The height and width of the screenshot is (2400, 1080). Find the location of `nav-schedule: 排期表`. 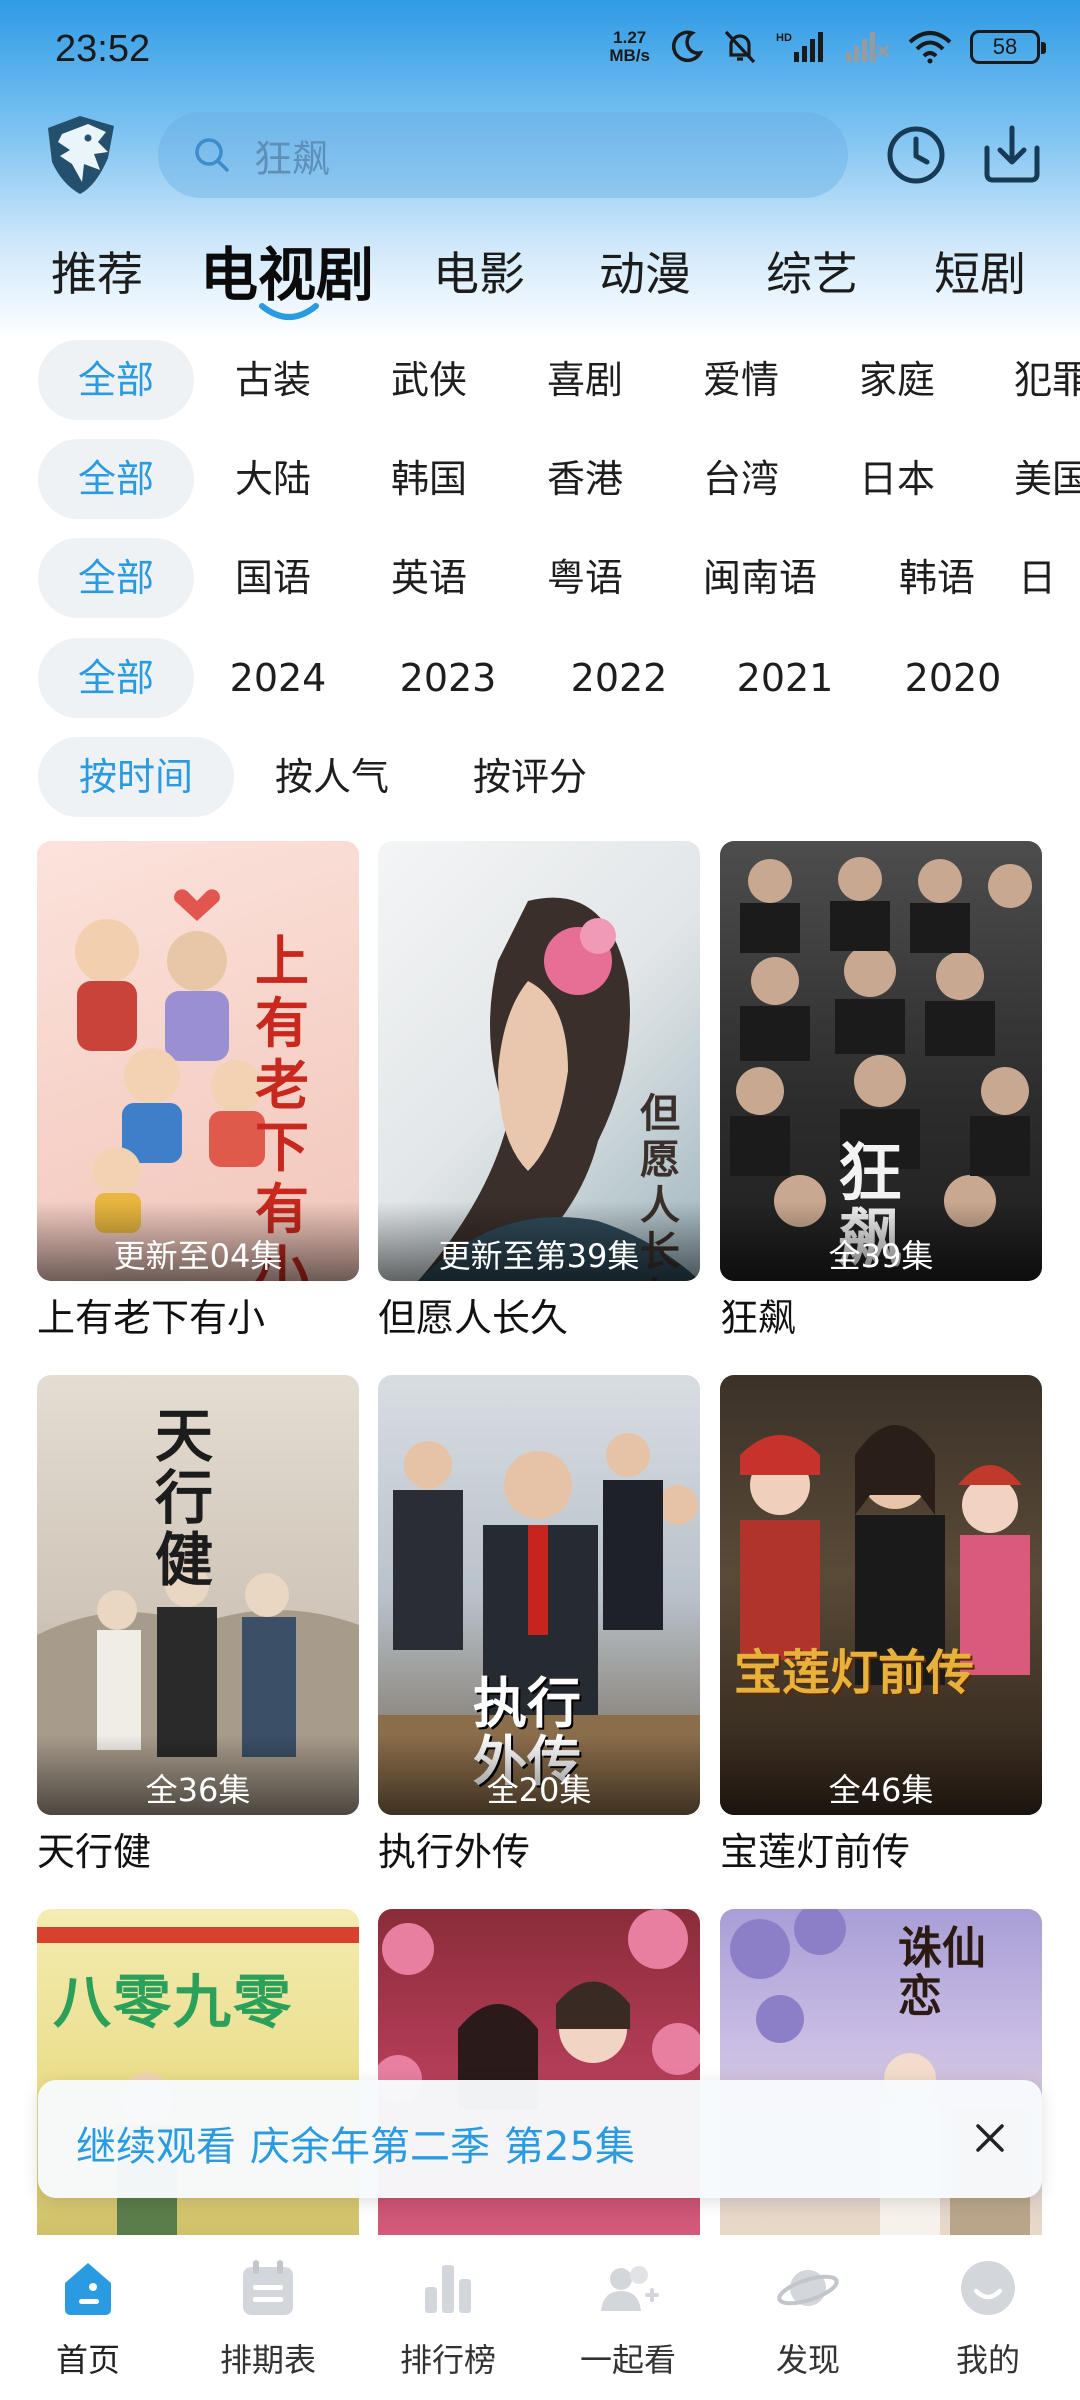

nav-schedule: 排期表 is located at coordinates (268, 2319).